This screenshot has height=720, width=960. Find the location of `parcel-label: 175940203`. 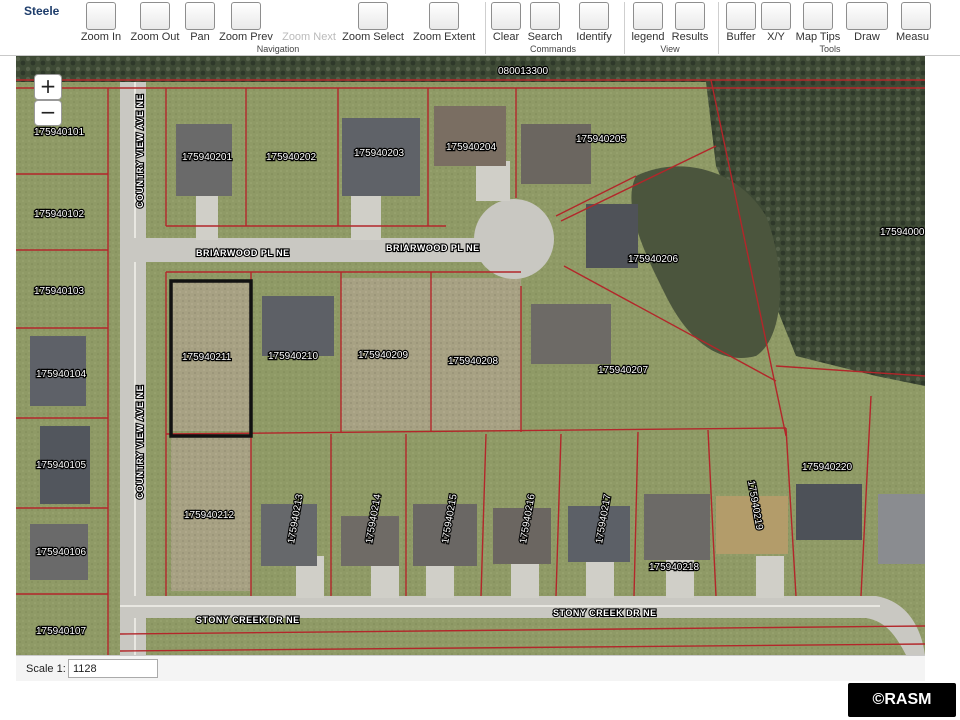

parcel-label: 175940203 is located at coordinates (379, 153).